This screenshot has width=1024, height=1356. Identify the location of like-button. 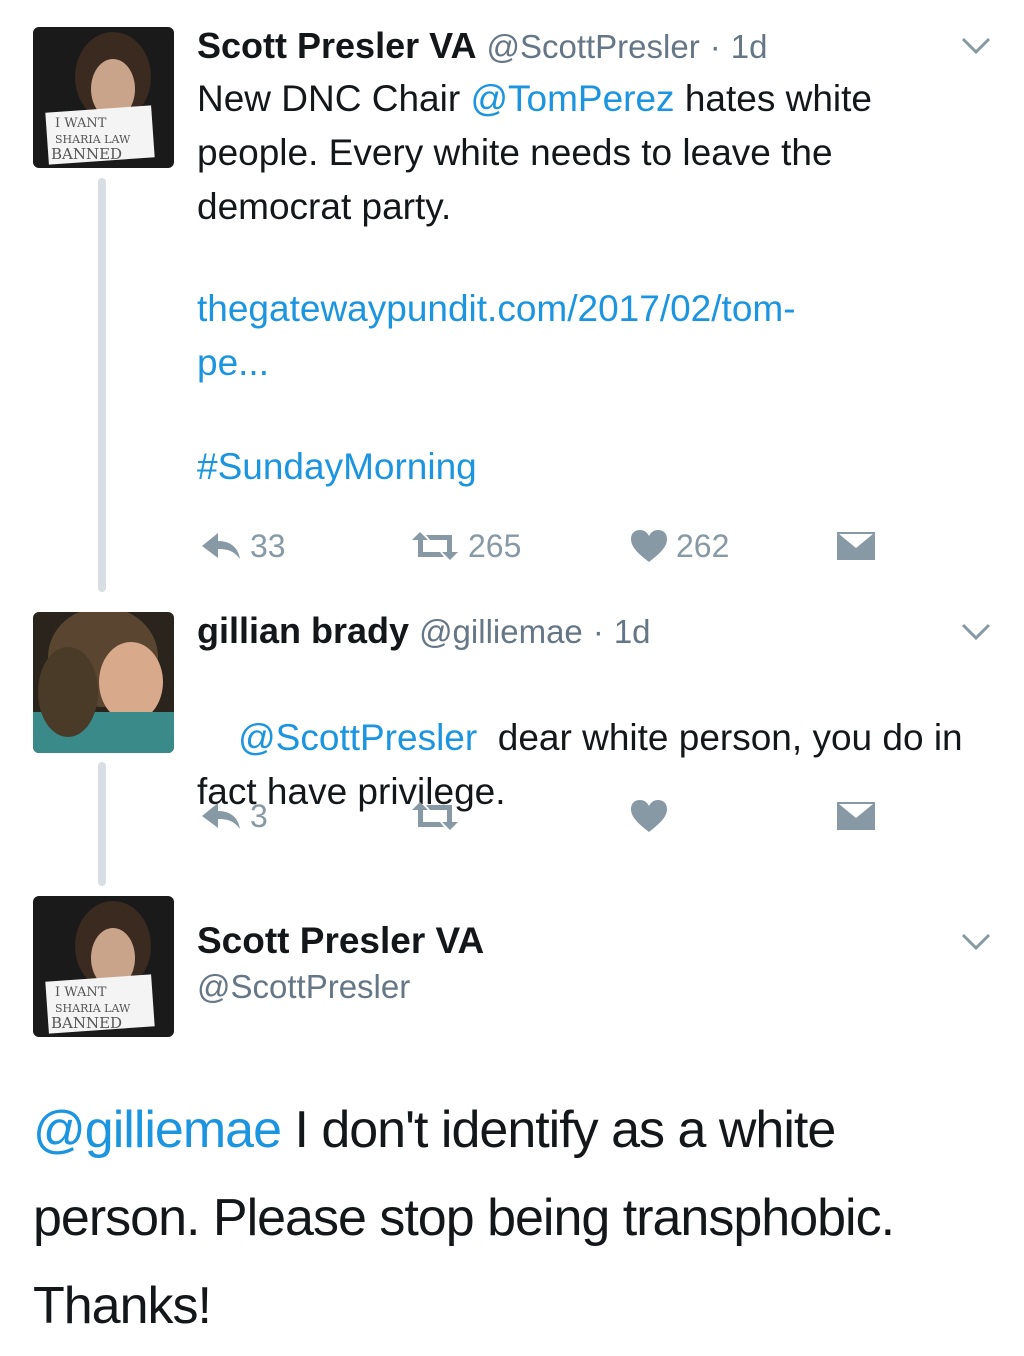
(649, 816).